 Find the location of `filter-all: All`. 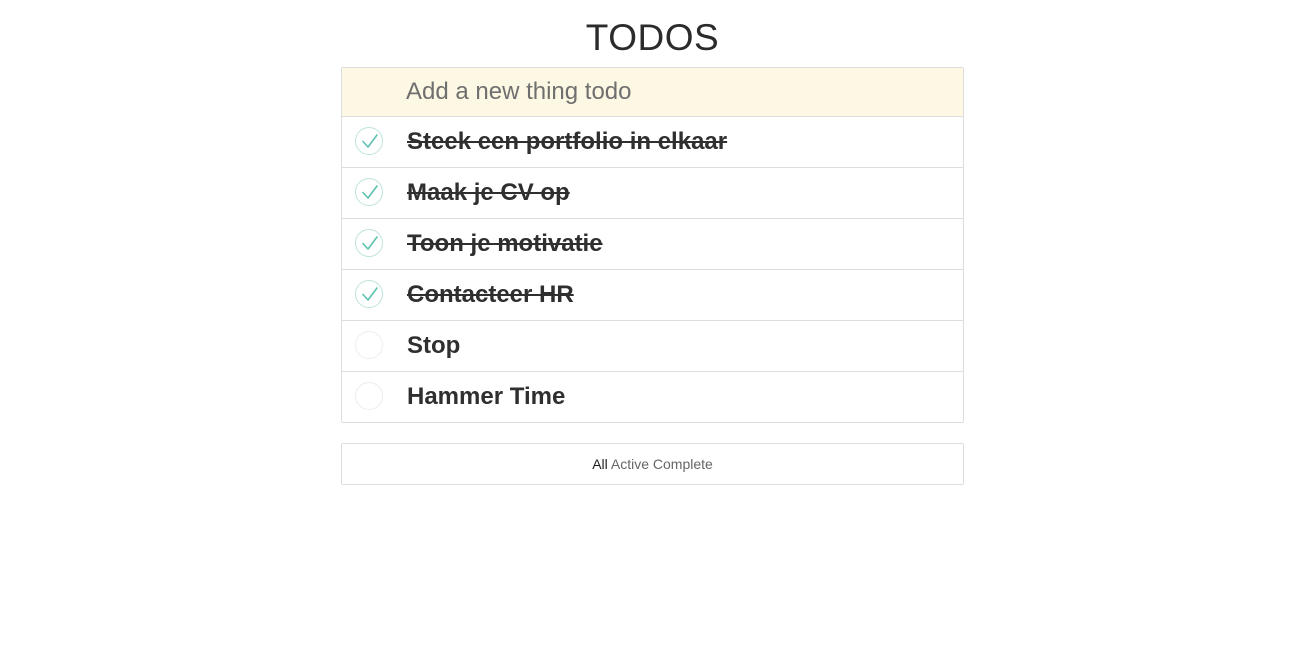

filter-all: All is located at coordinates (600, 464).